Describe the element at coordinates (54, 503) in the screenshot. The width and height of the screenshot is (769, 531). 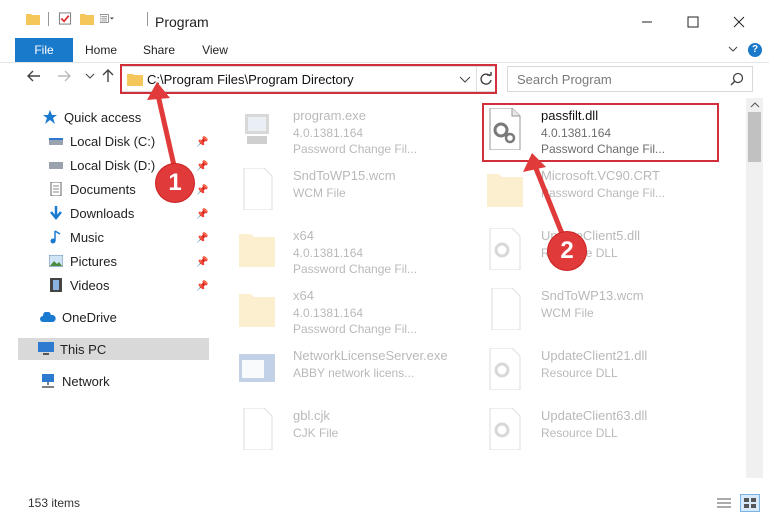
I see `status-item-count: 153 items` at that location.